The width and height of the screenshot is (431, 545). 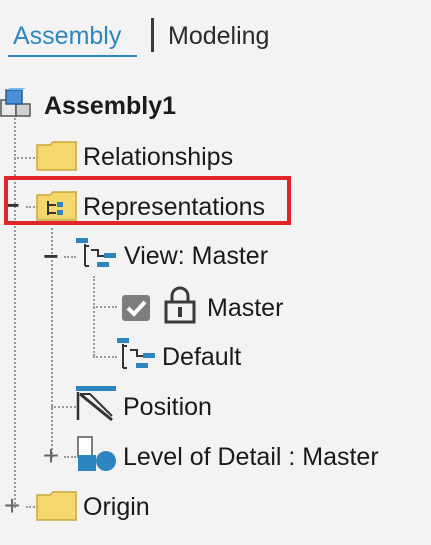 What do you see at coordinates (116, 507) in the screenshot?
I see `tree-node-label: Origin` at bounding box center [116, 507].